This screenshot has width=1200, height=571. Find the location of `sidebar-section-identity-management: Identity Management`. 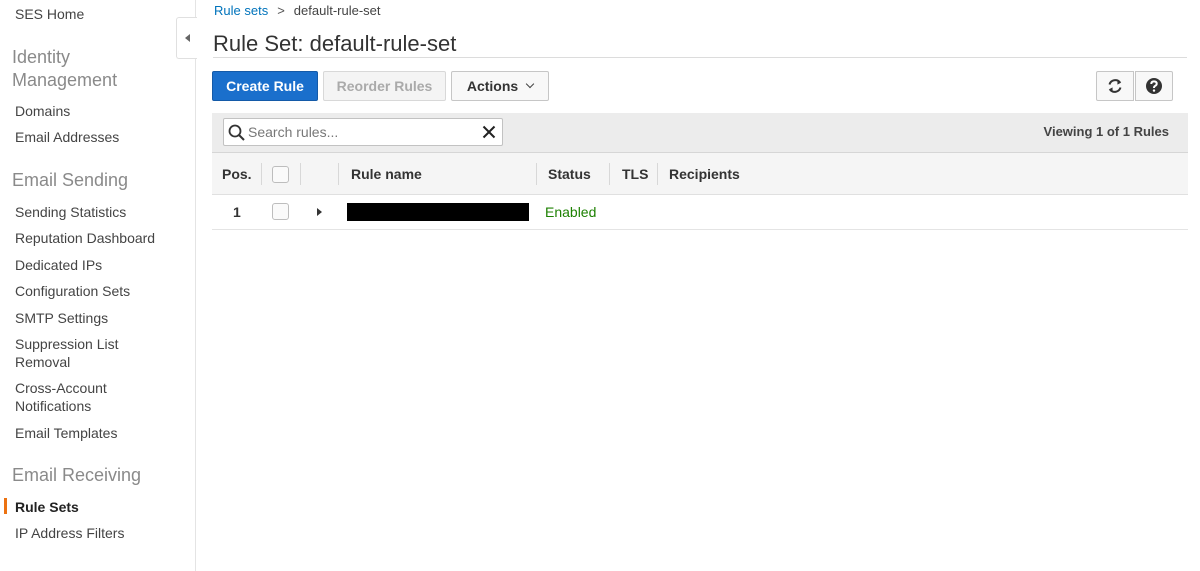

sidebar-section-identity-management: Identity Management is located at coordinates (65, 68).